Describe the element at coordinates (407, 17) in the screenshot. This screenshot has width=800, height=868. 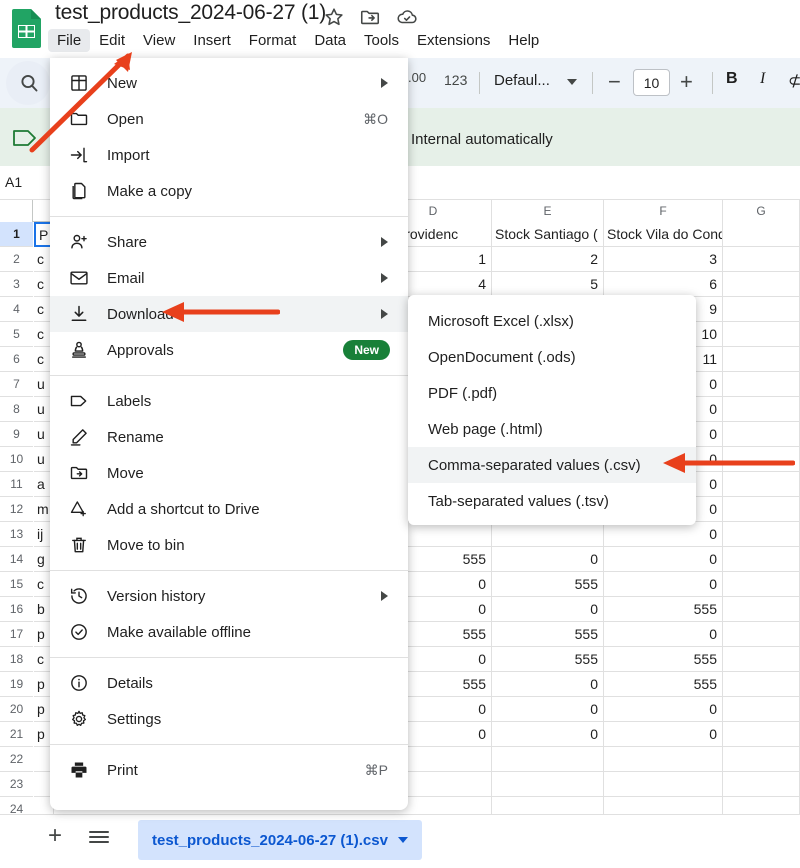
I see `cloud-saved-icon` at that location.